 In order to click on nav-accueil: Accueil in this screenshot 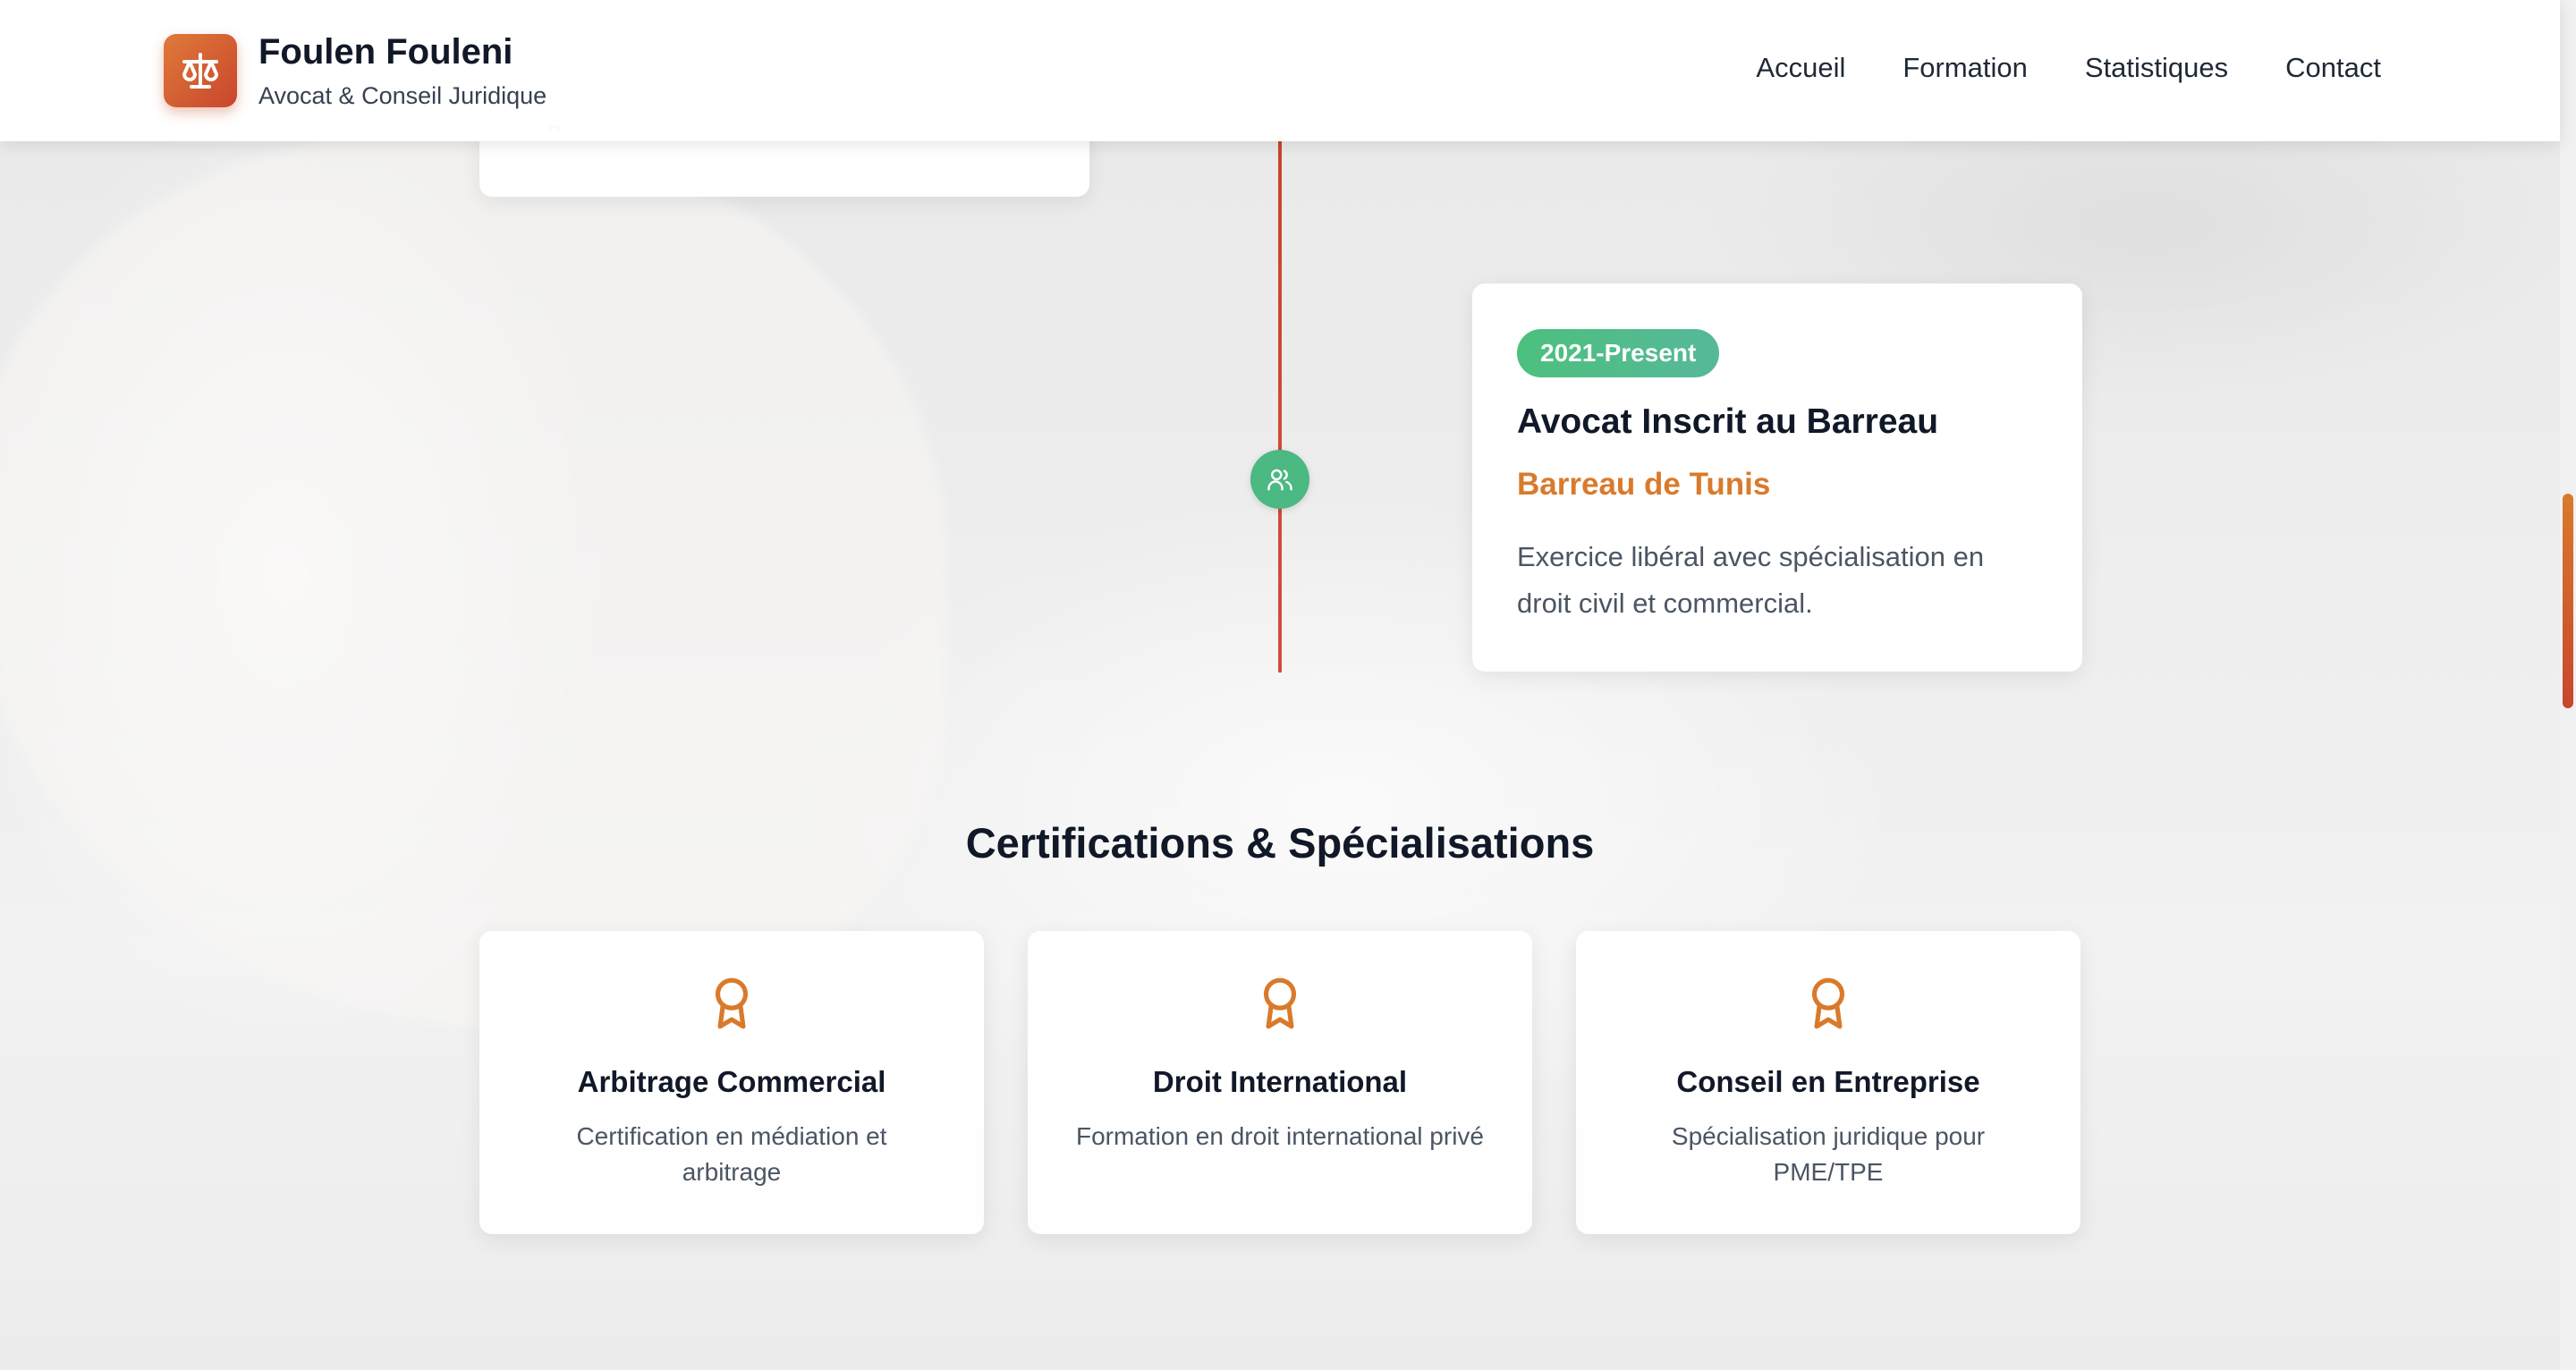, I will do `click(1800, 68)`.